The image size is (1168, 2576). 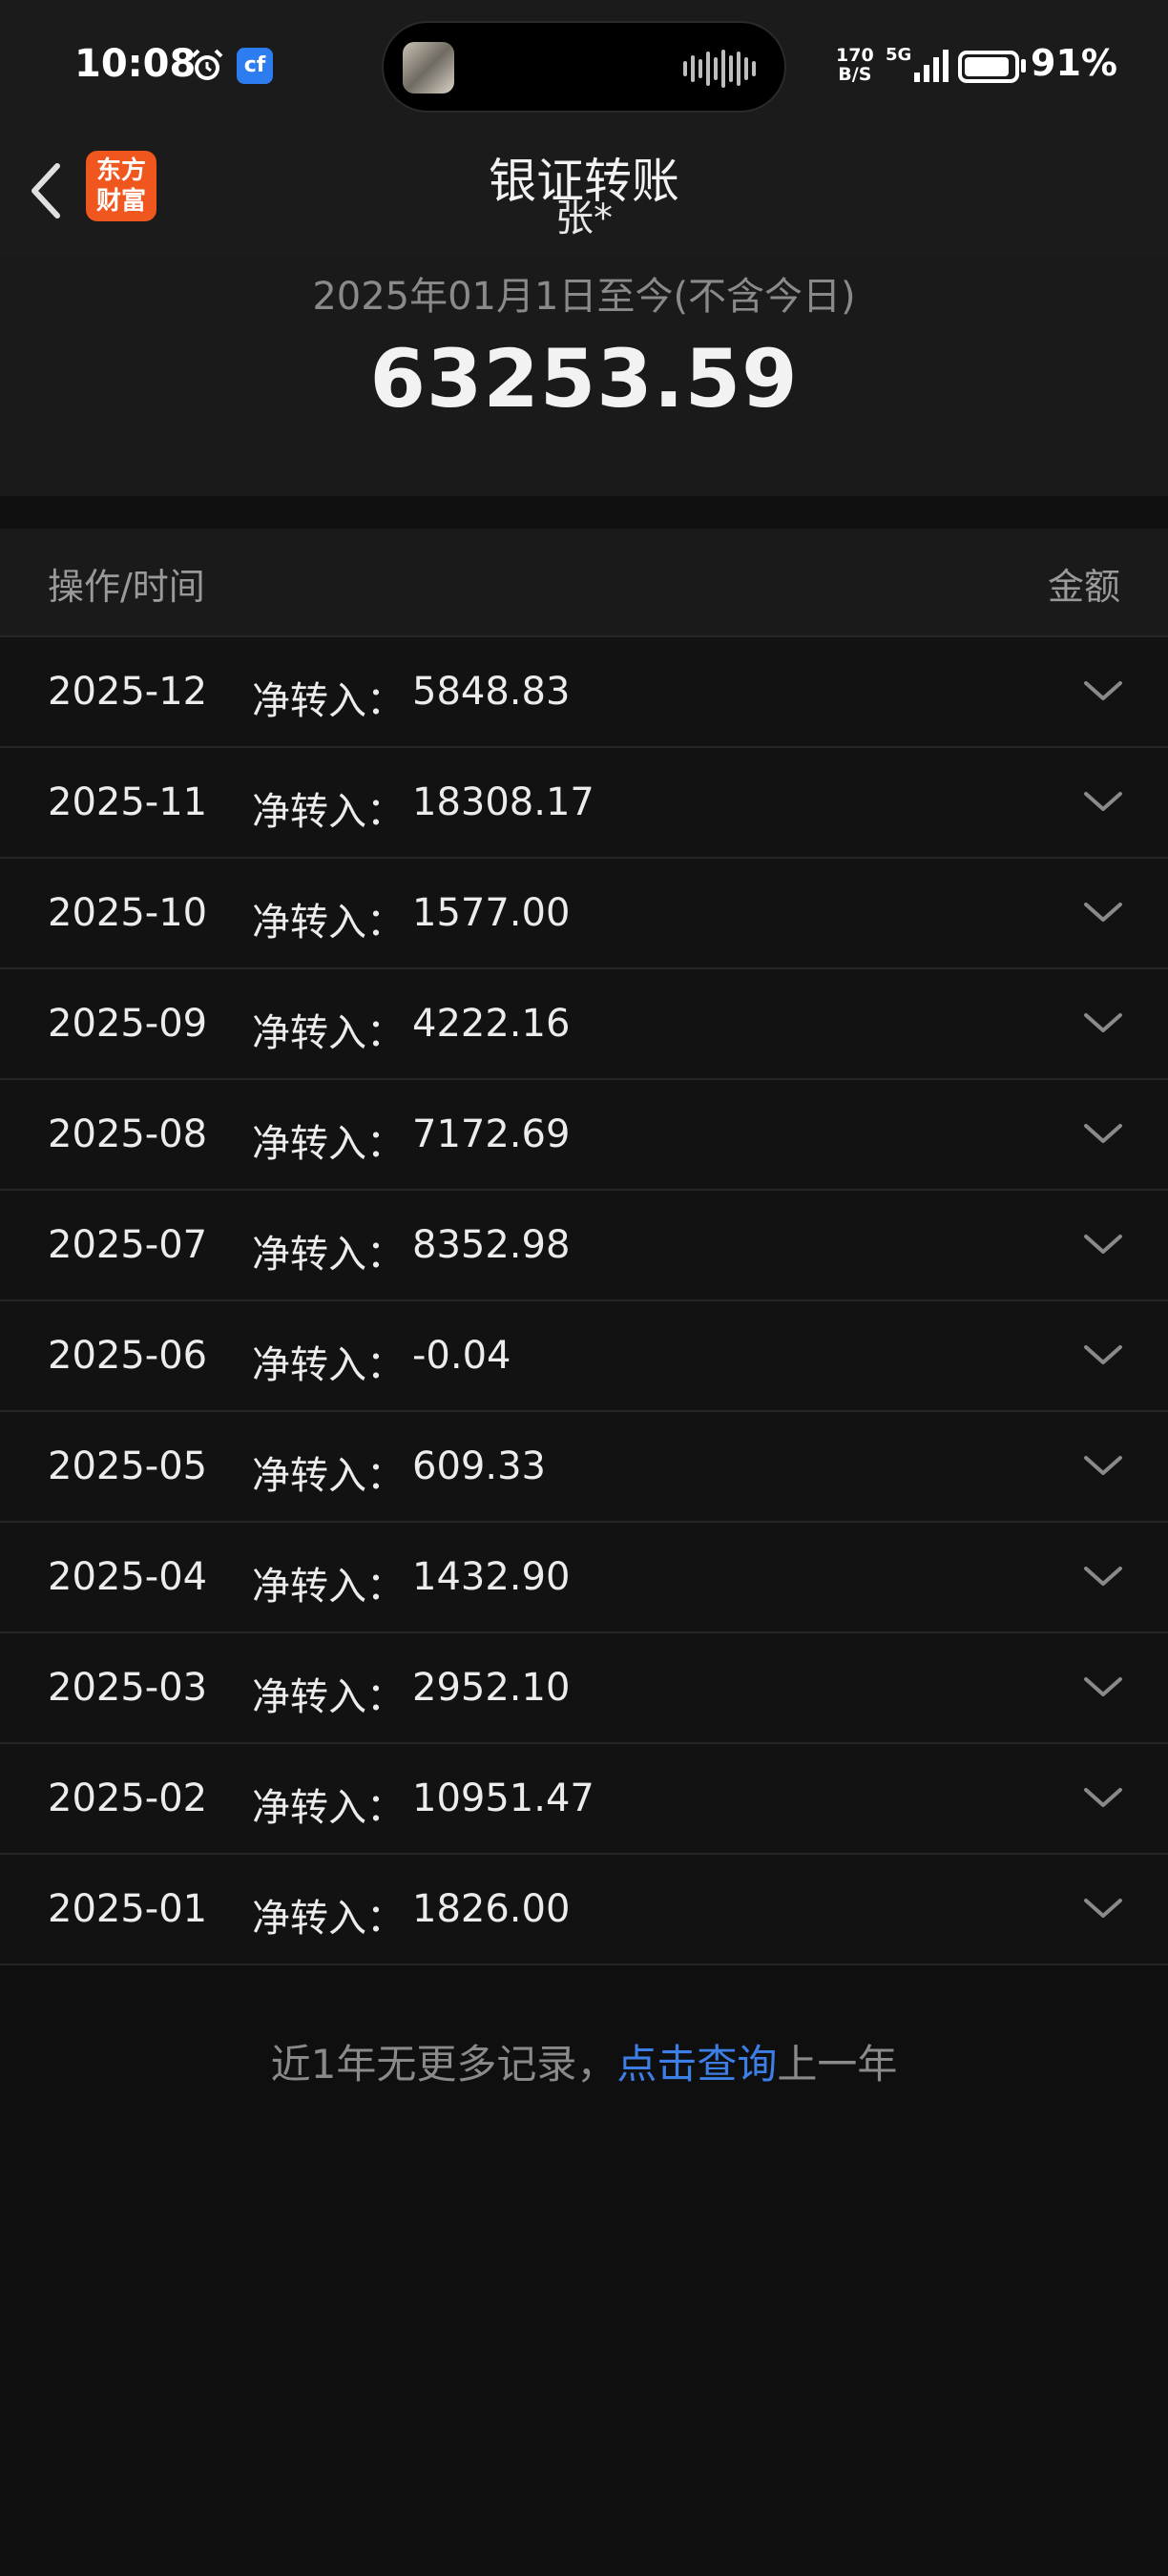 I want to click on row-month: 2025-02, so click(x=128, y=1798).